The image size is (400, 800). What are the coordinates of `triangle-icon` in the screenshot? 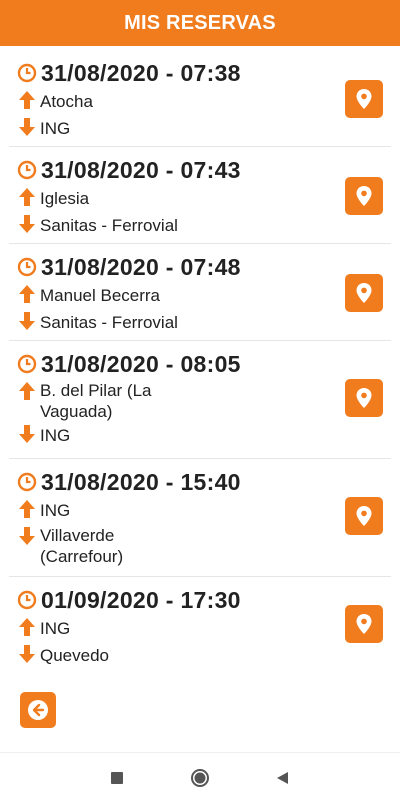 It's located at (282, 778).